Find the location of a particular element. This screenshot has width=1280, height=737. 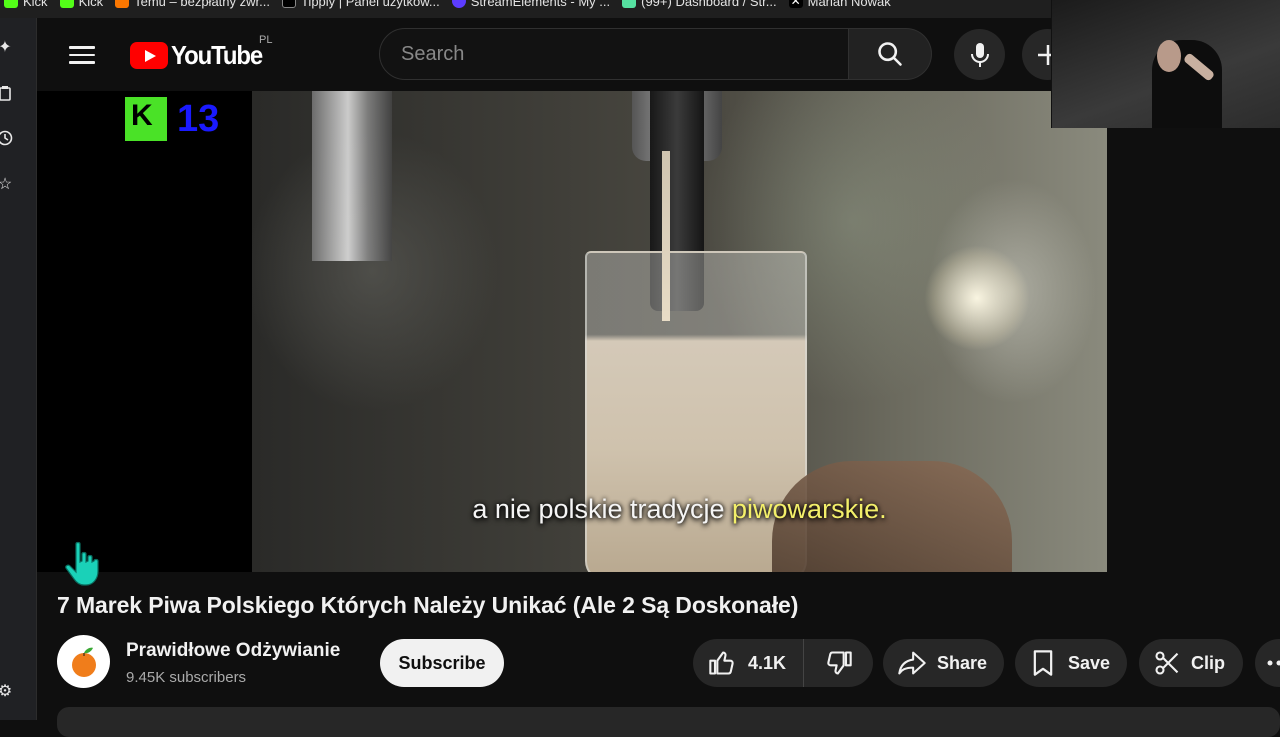

bar-tap-chrome is located at coordinates (352, 176).